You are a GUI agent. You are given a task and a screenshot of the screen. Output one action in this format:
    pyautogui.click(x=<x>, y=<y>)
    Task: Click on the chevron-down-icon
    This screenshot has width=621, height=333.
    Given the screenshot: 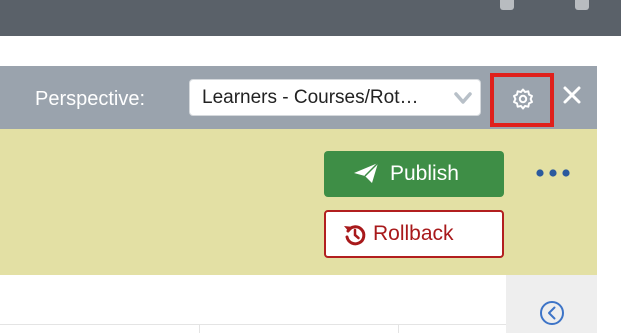 What is the action you would take?
    pyautogui.click(x=463, y=98)
    